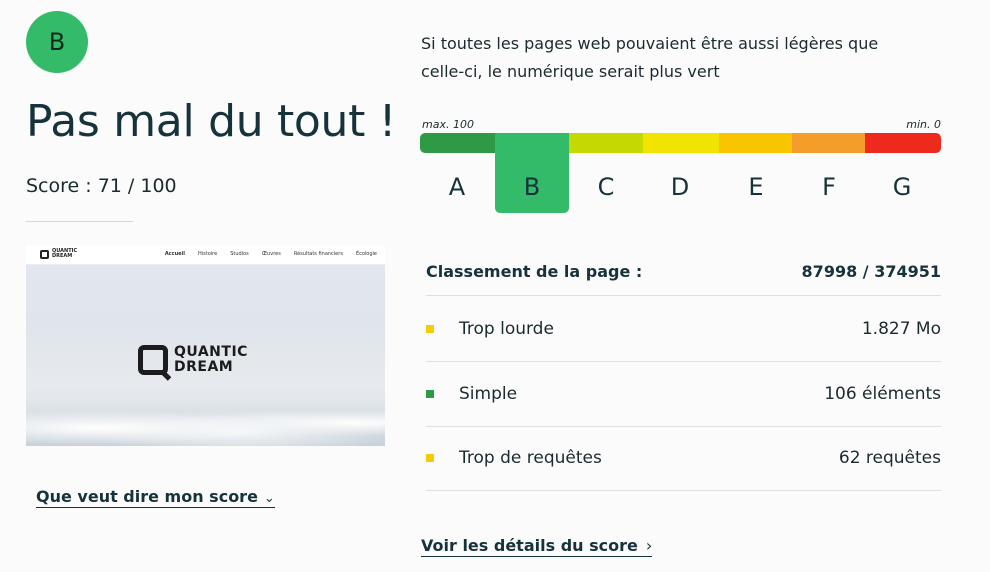 The image size is (990, 572). Describe the element at coordinates (204, 367) in the screenshot. I see `hero-brand-line-2: DREAM` at that location.